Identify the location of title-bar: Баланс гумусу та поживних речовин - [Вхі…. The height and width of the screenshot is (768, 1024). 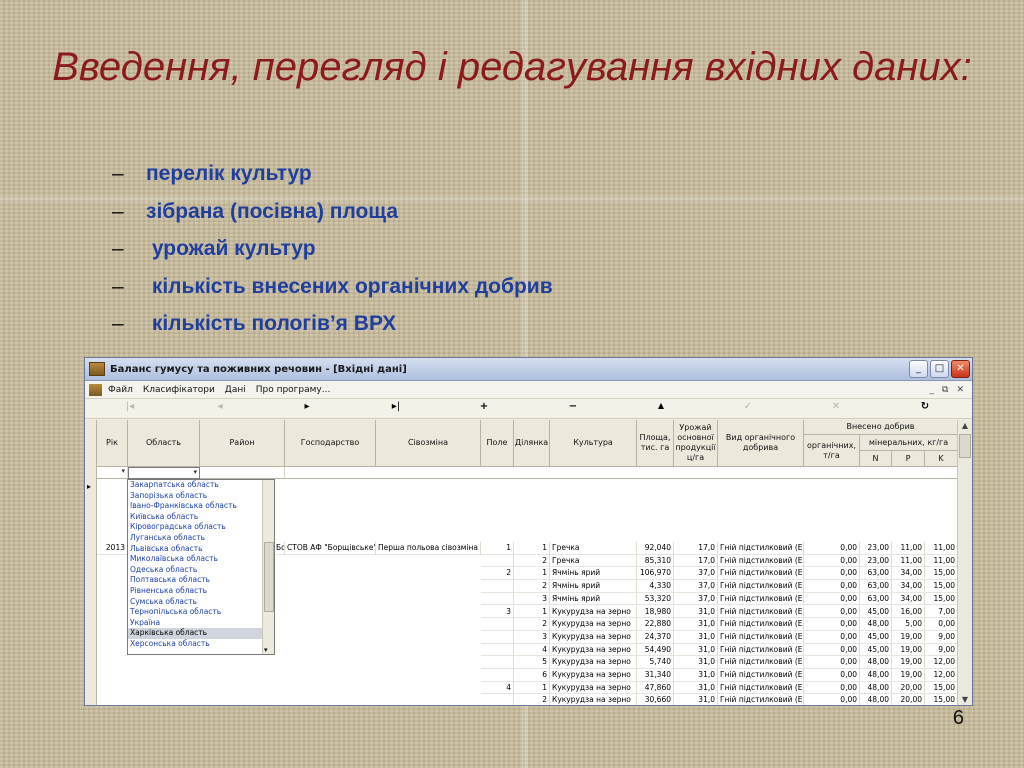
(528, 369).